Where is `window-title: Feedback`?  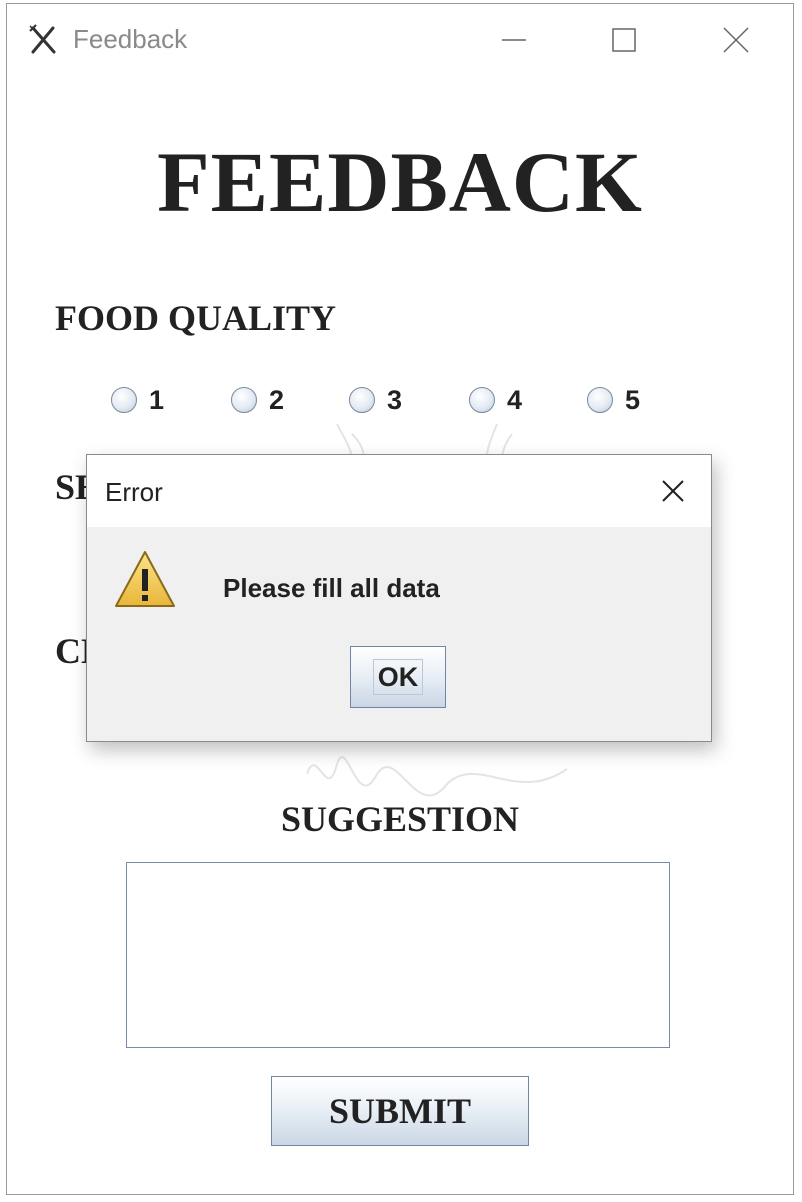
window-title: Feedback is located at coordinates (130, 39).